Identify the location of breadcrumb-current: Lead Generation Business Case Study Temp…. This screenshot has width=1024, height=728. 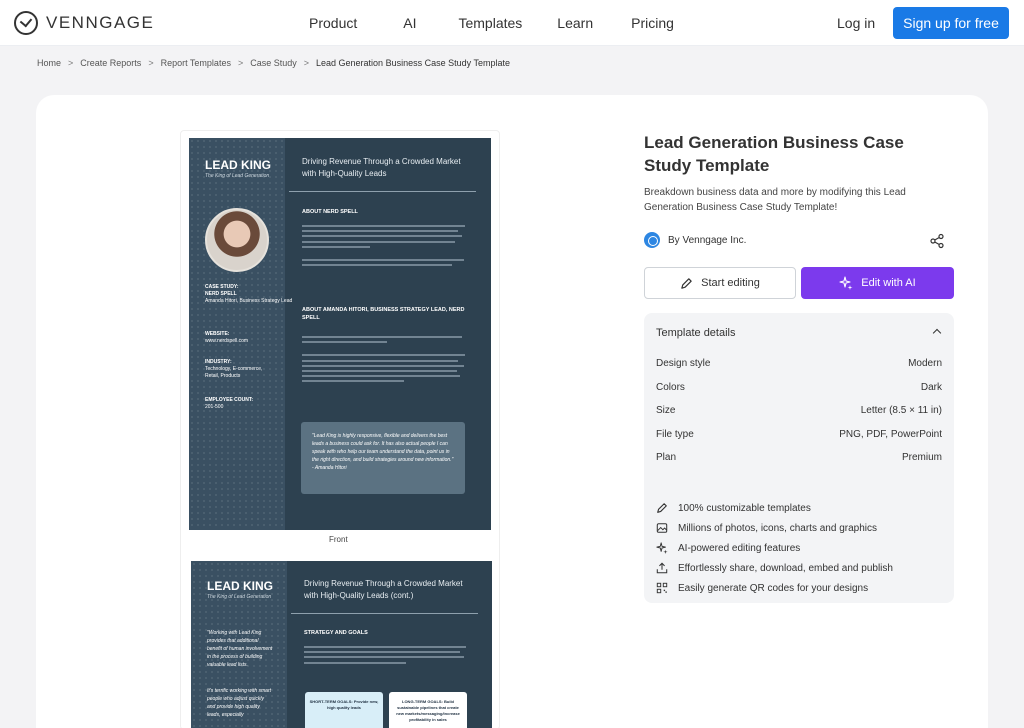
(413, 63).